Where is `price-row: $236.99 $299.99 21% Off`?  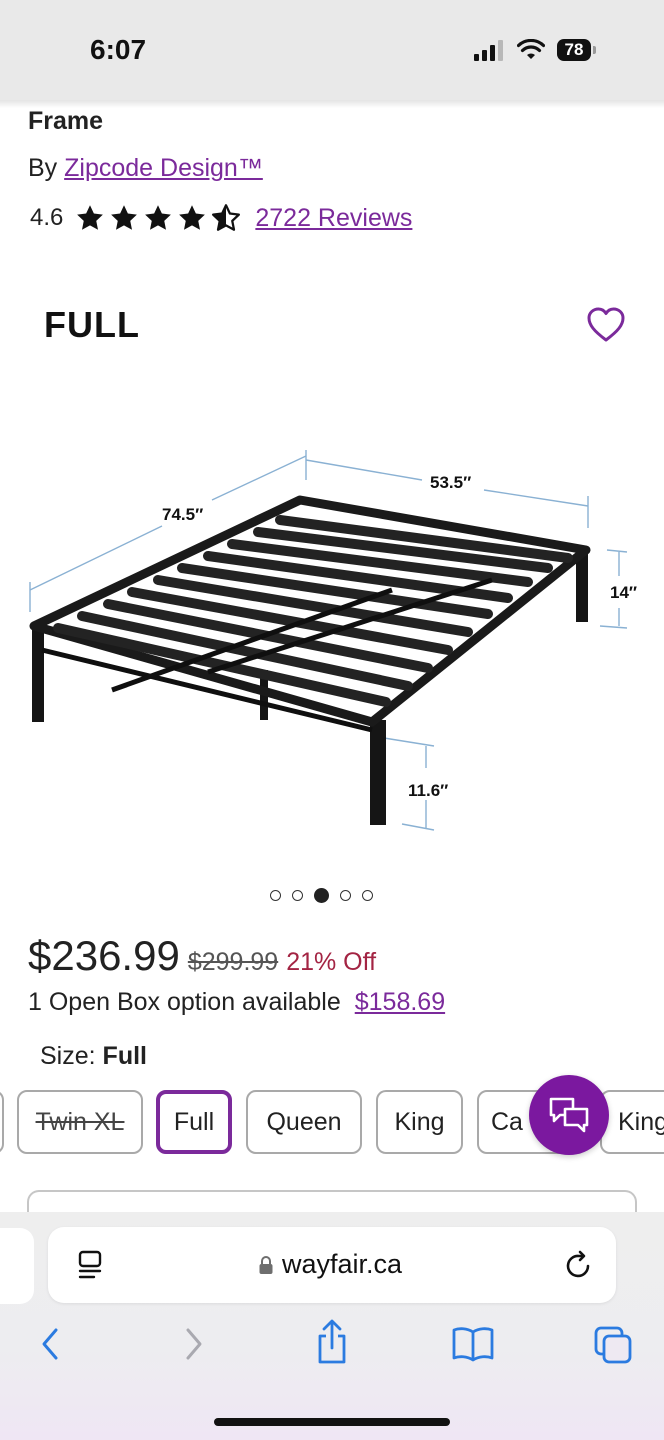
price-row: $236.99 $299.99 21% Off is located at coordinates (202, 956).